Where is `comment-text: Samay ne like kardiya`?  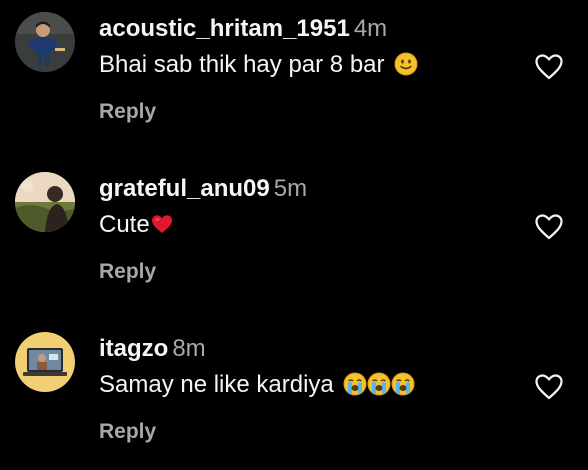 comment-text: Samay ne like kardiya is located at coordinates (257, 385).